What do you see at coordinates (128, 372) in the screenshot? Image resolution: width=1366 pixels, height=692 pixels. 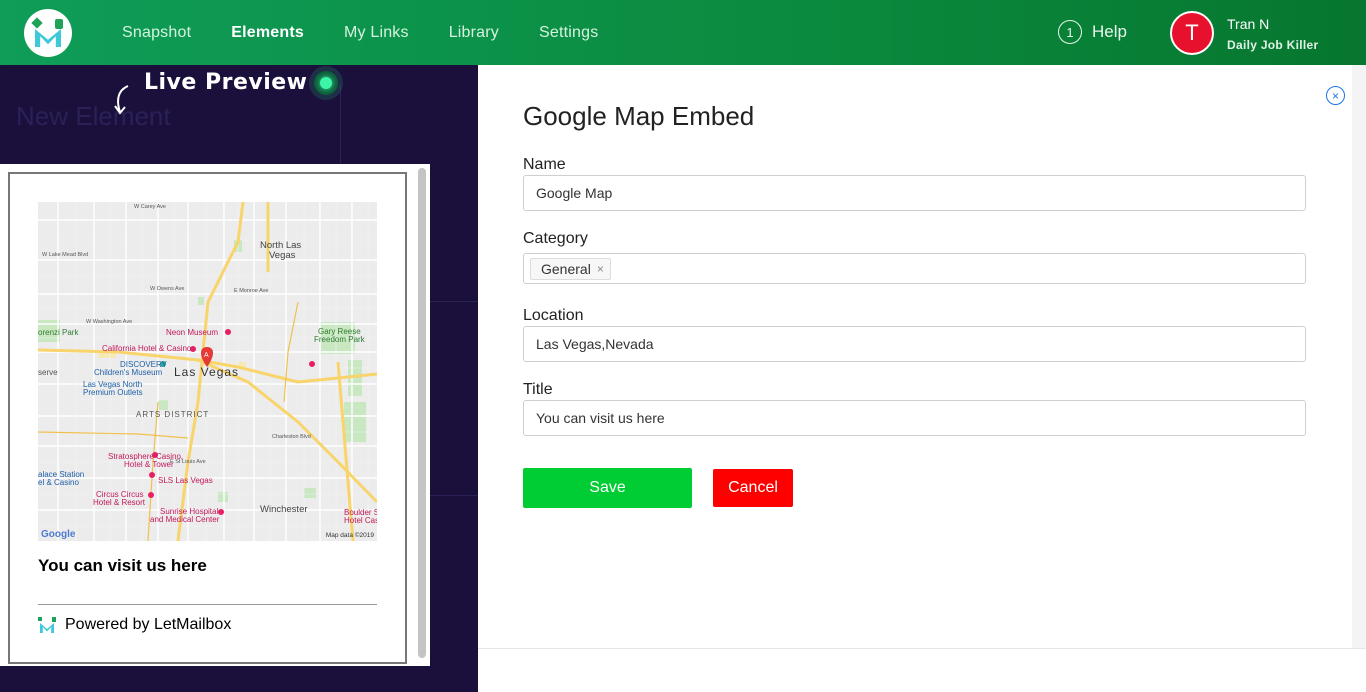 I see `map-label: Children's Museum` at bounding box center [128, 372].